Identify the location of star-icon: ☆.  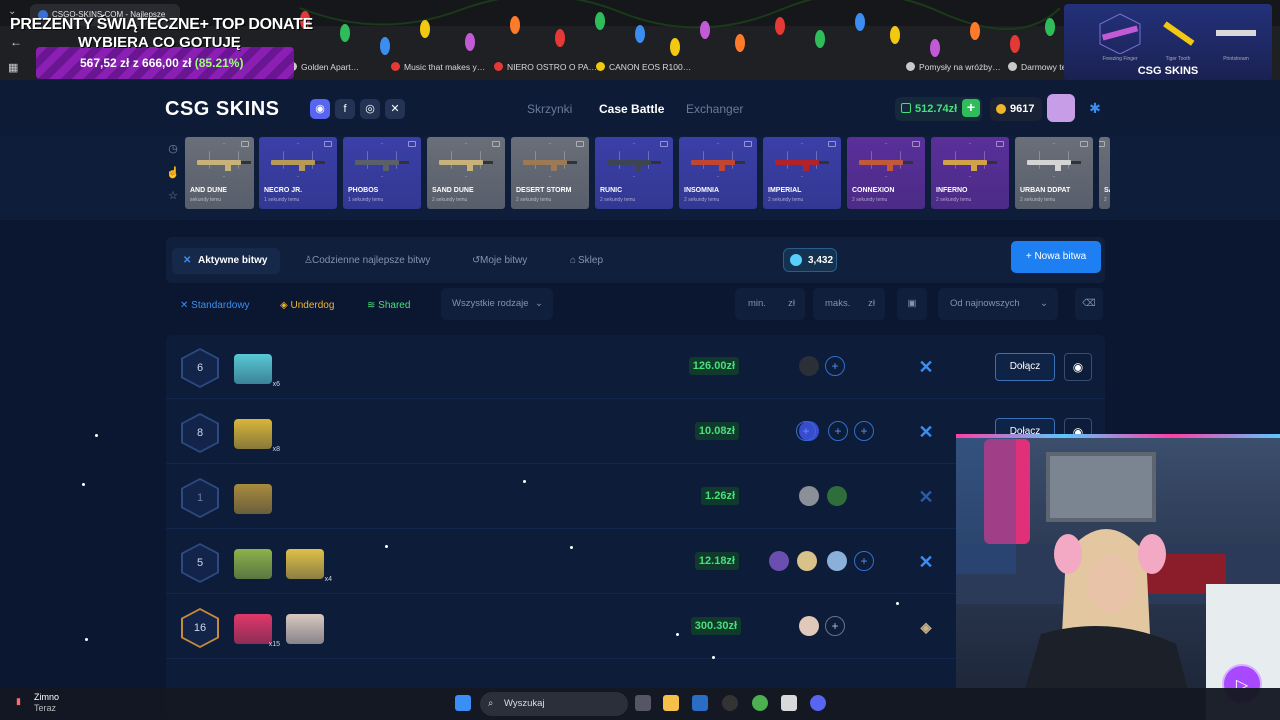
(173, 195).